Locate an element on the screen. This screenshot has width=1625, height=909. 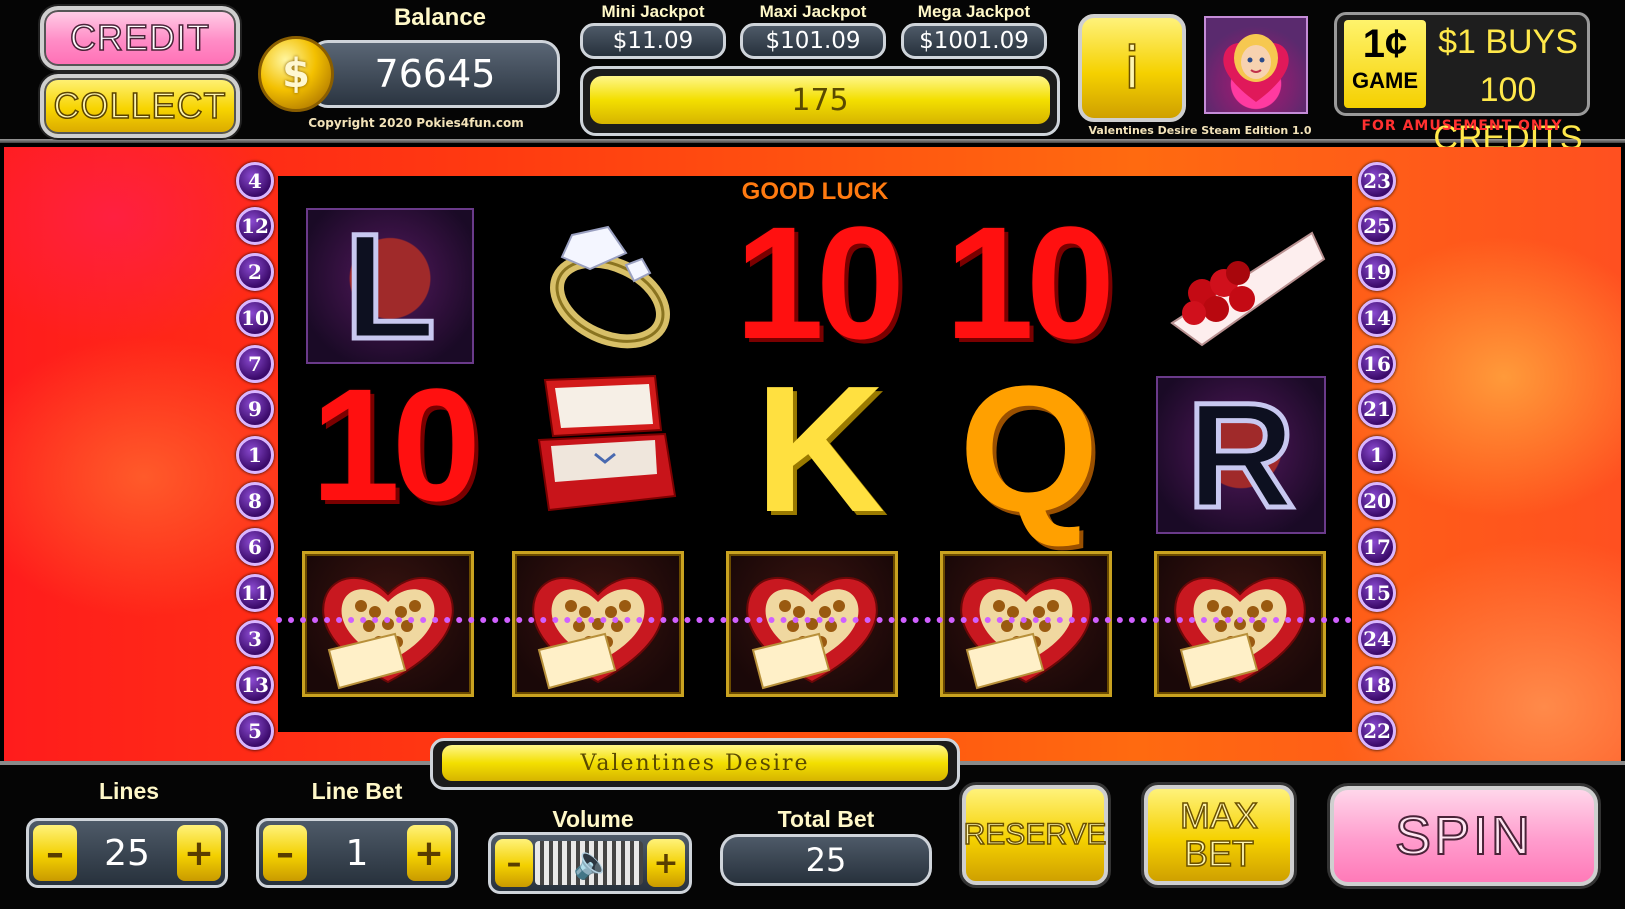
line-marker-left: 2 is located at coordinates (255, 272).